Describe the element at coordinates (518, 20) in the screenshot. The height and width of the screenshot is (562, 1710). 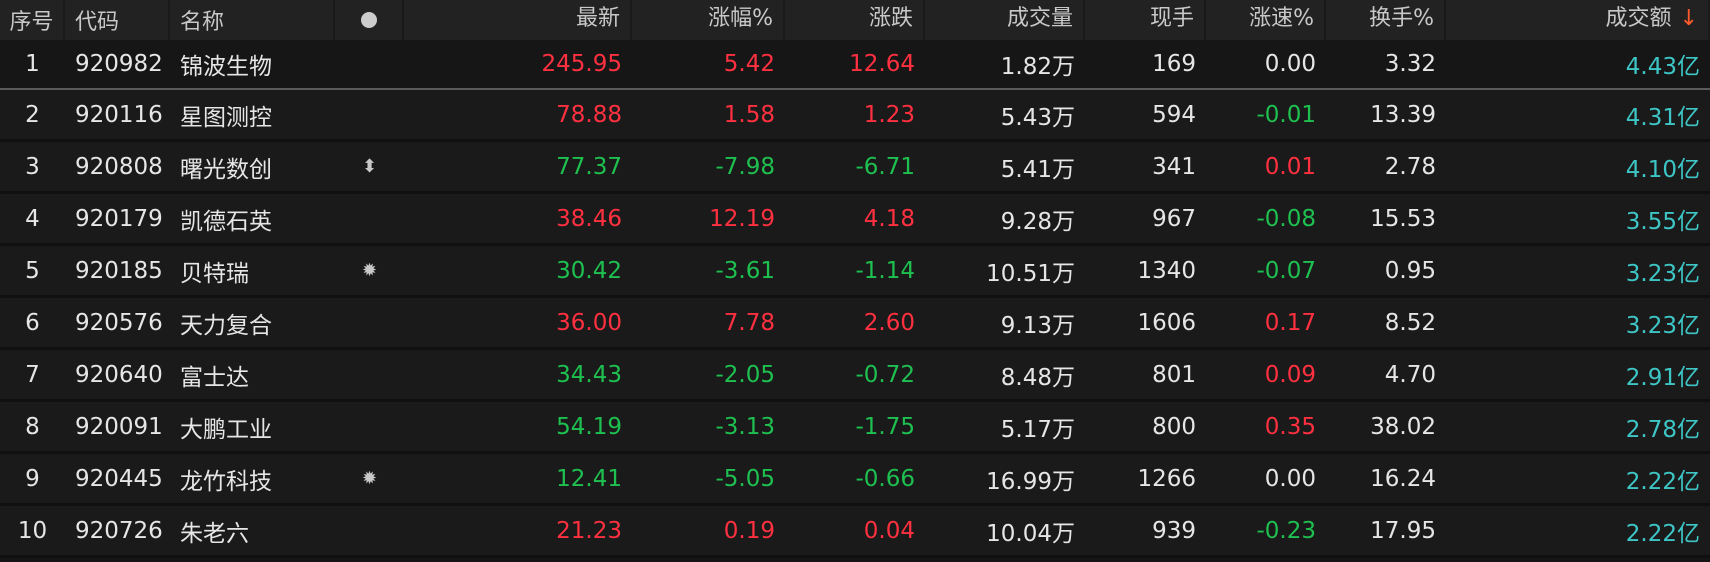
I see `header-last: 最新` at that location.